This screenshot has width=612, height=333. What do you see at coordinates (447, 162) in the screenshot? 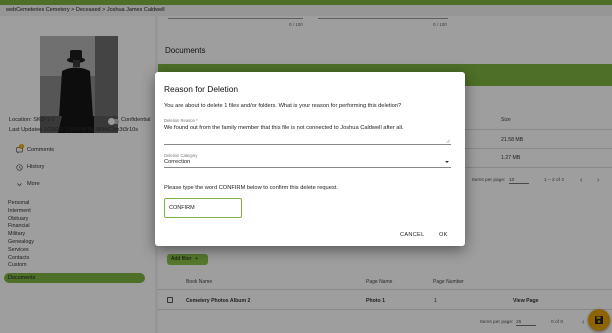
I see `dropdown-arrow-icon` at bounding box center [447, 162].